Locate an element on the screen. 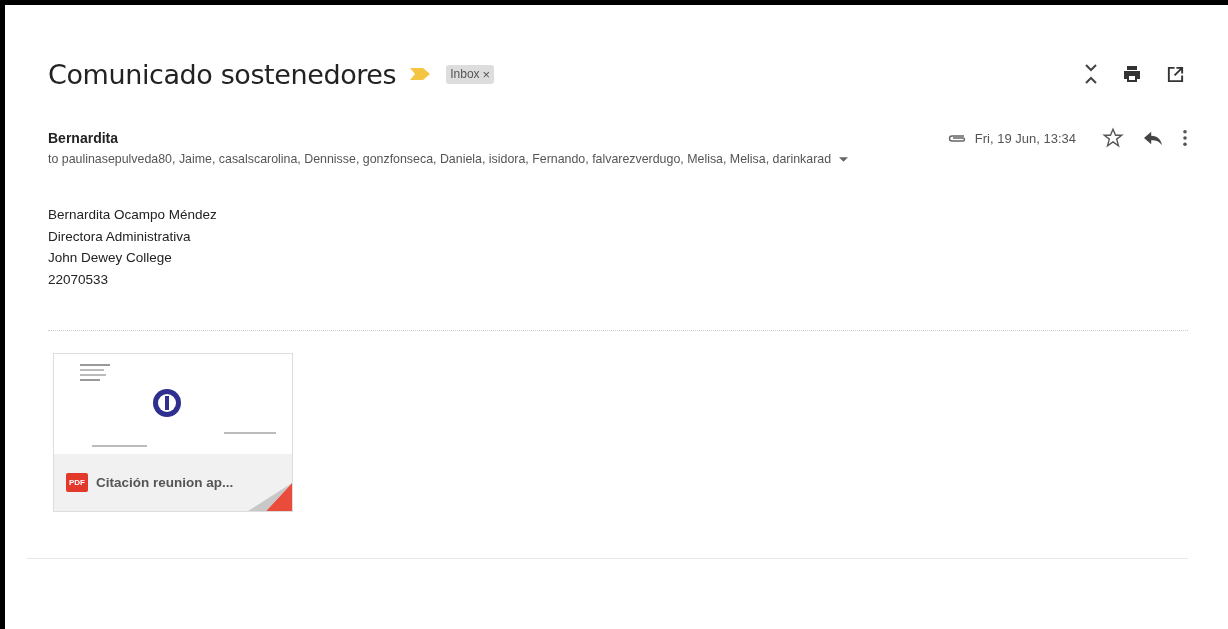 Image resolution: width=1228 pixels, height=629 pixels. page-fold-icon is located at coordinates (270, 497).